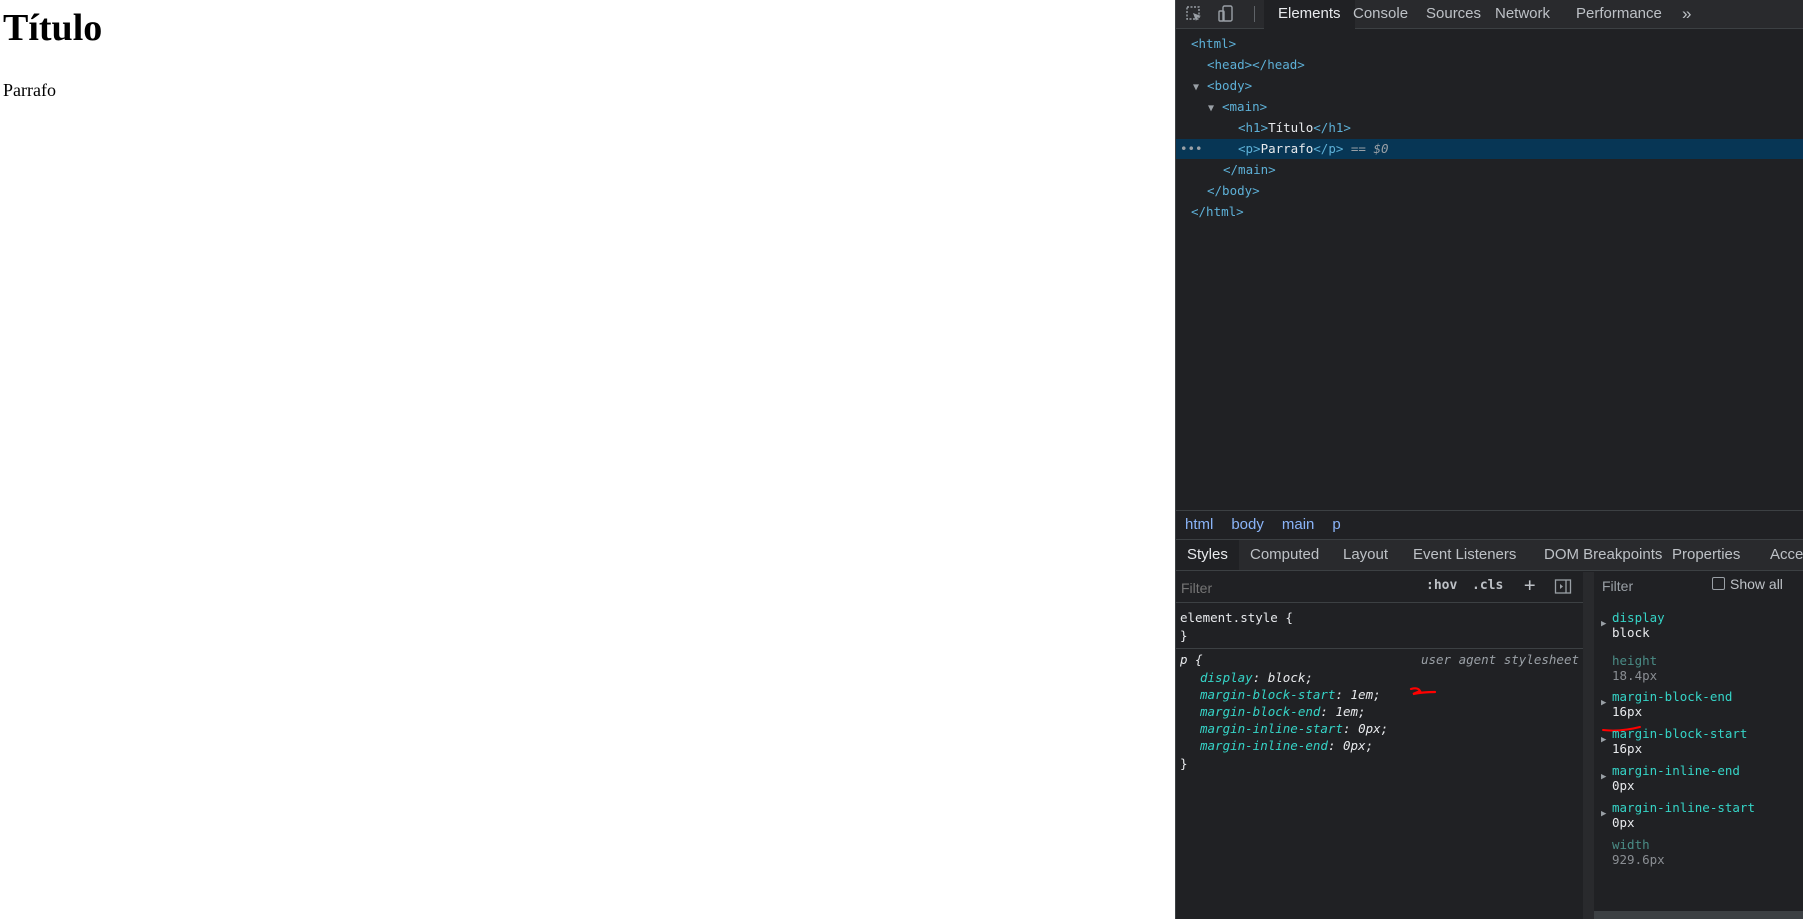 This screenshot has height=919, width=1803. I want to click on rule-close-brace: }, so click(1184, 763).